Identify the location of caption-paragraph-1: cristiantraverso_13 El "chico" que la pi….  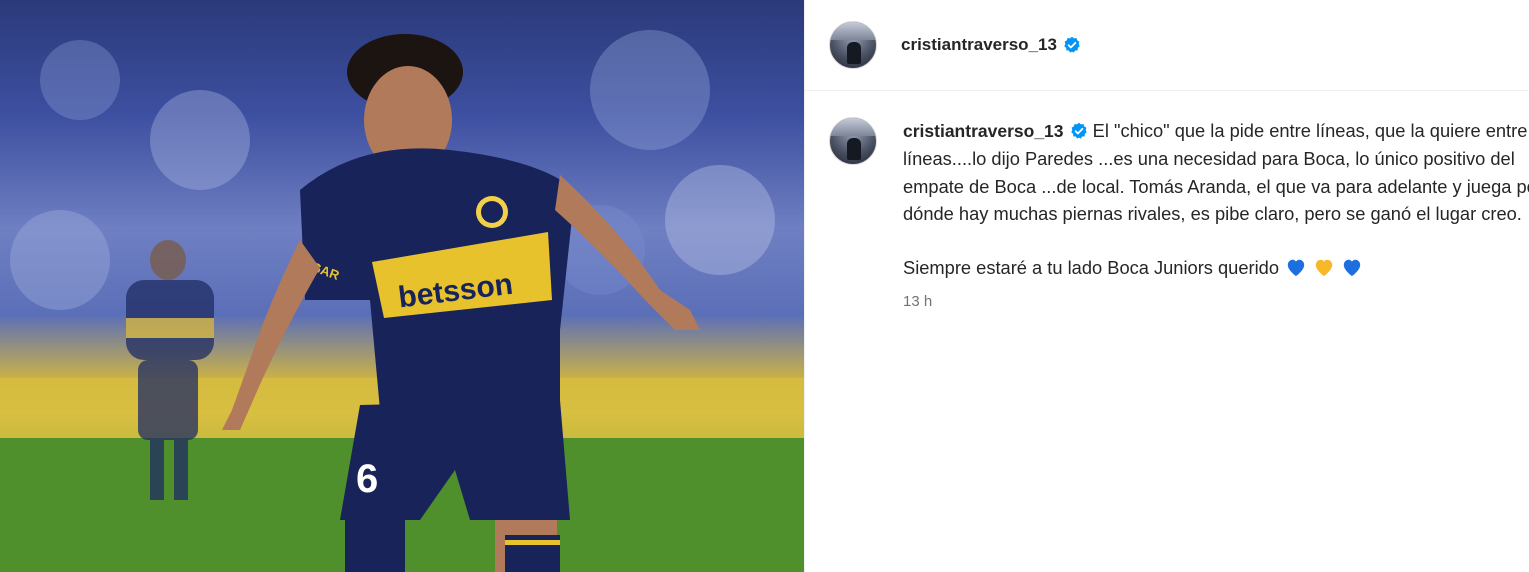
(1216, 172).